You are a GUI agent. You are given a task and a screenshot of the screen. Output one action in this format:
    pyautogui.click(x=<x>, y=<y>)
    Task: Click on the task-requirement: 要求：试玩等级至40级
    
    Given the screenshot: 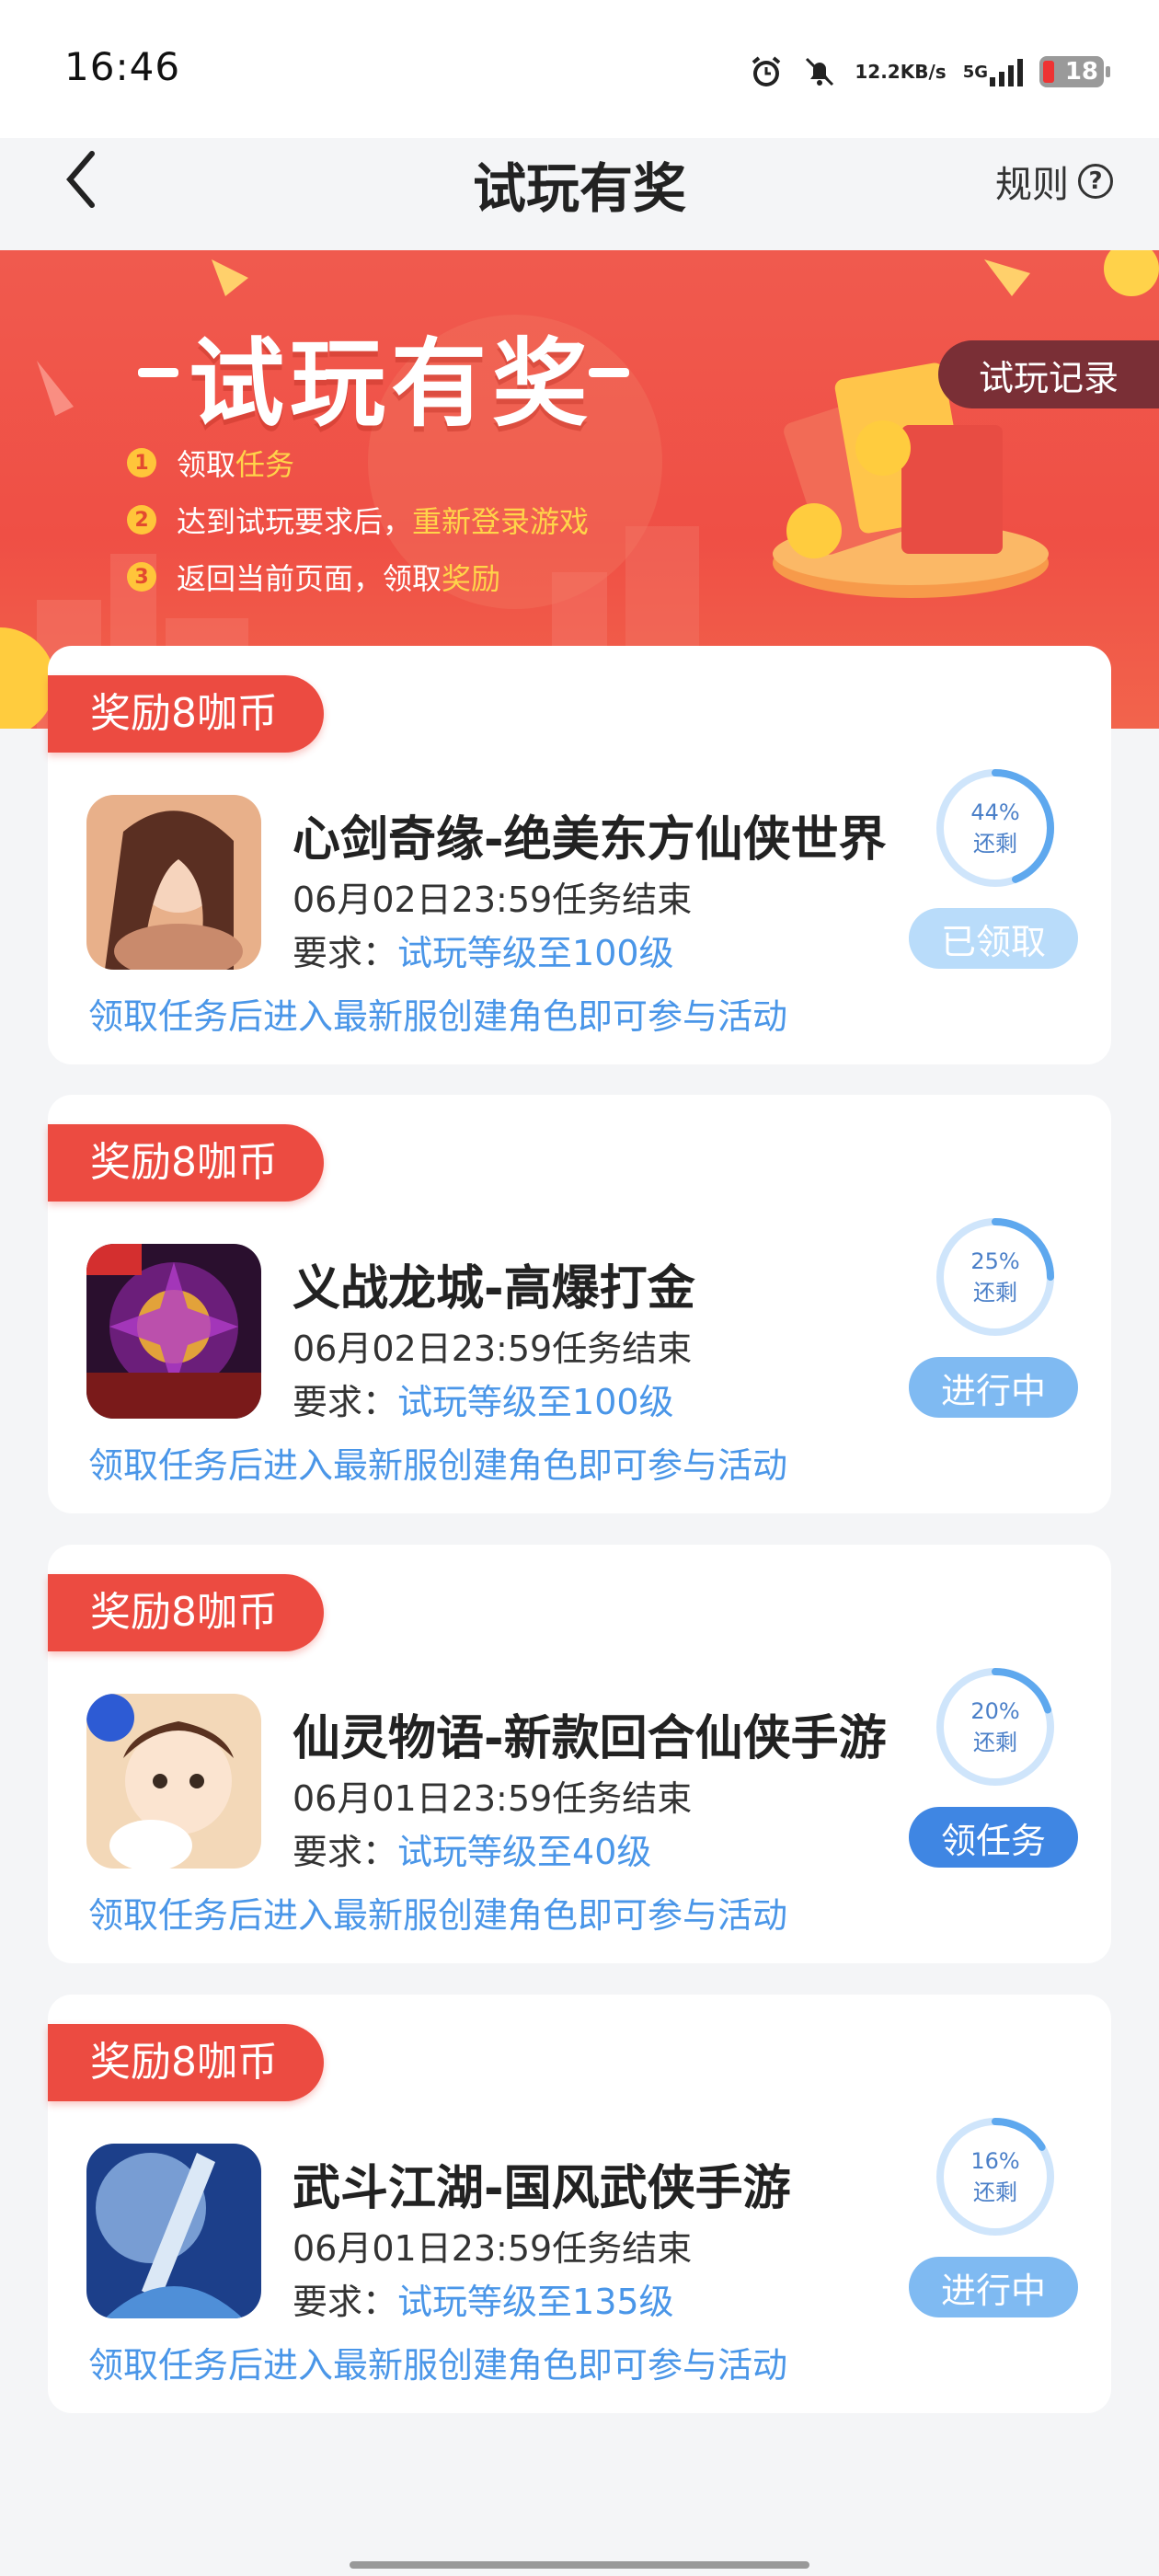 What is the action you would take?
    pyautogui.click(x=472, y=1852)
    